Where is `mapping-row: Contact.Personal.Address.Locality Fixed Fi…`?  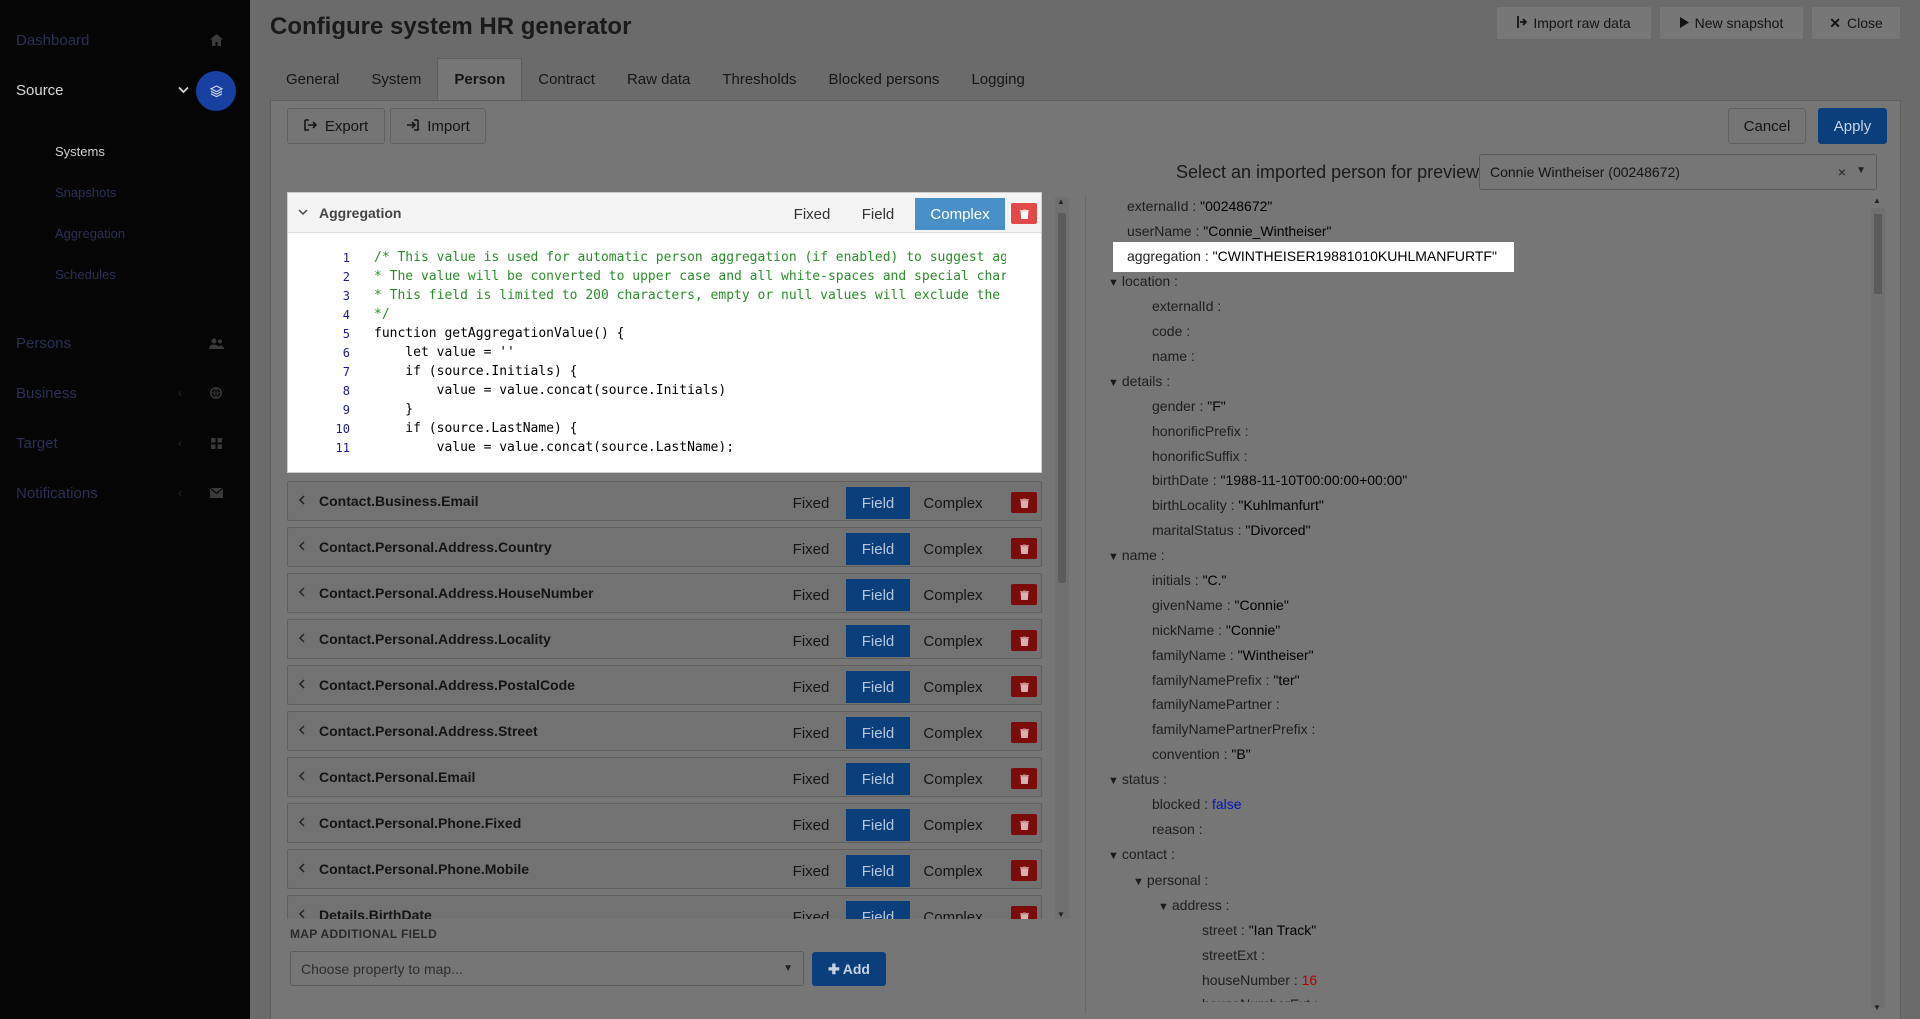
mapping-row: Contact.Personal.Address.Locality Fixed Fi… is located at coordinates (664, 639).